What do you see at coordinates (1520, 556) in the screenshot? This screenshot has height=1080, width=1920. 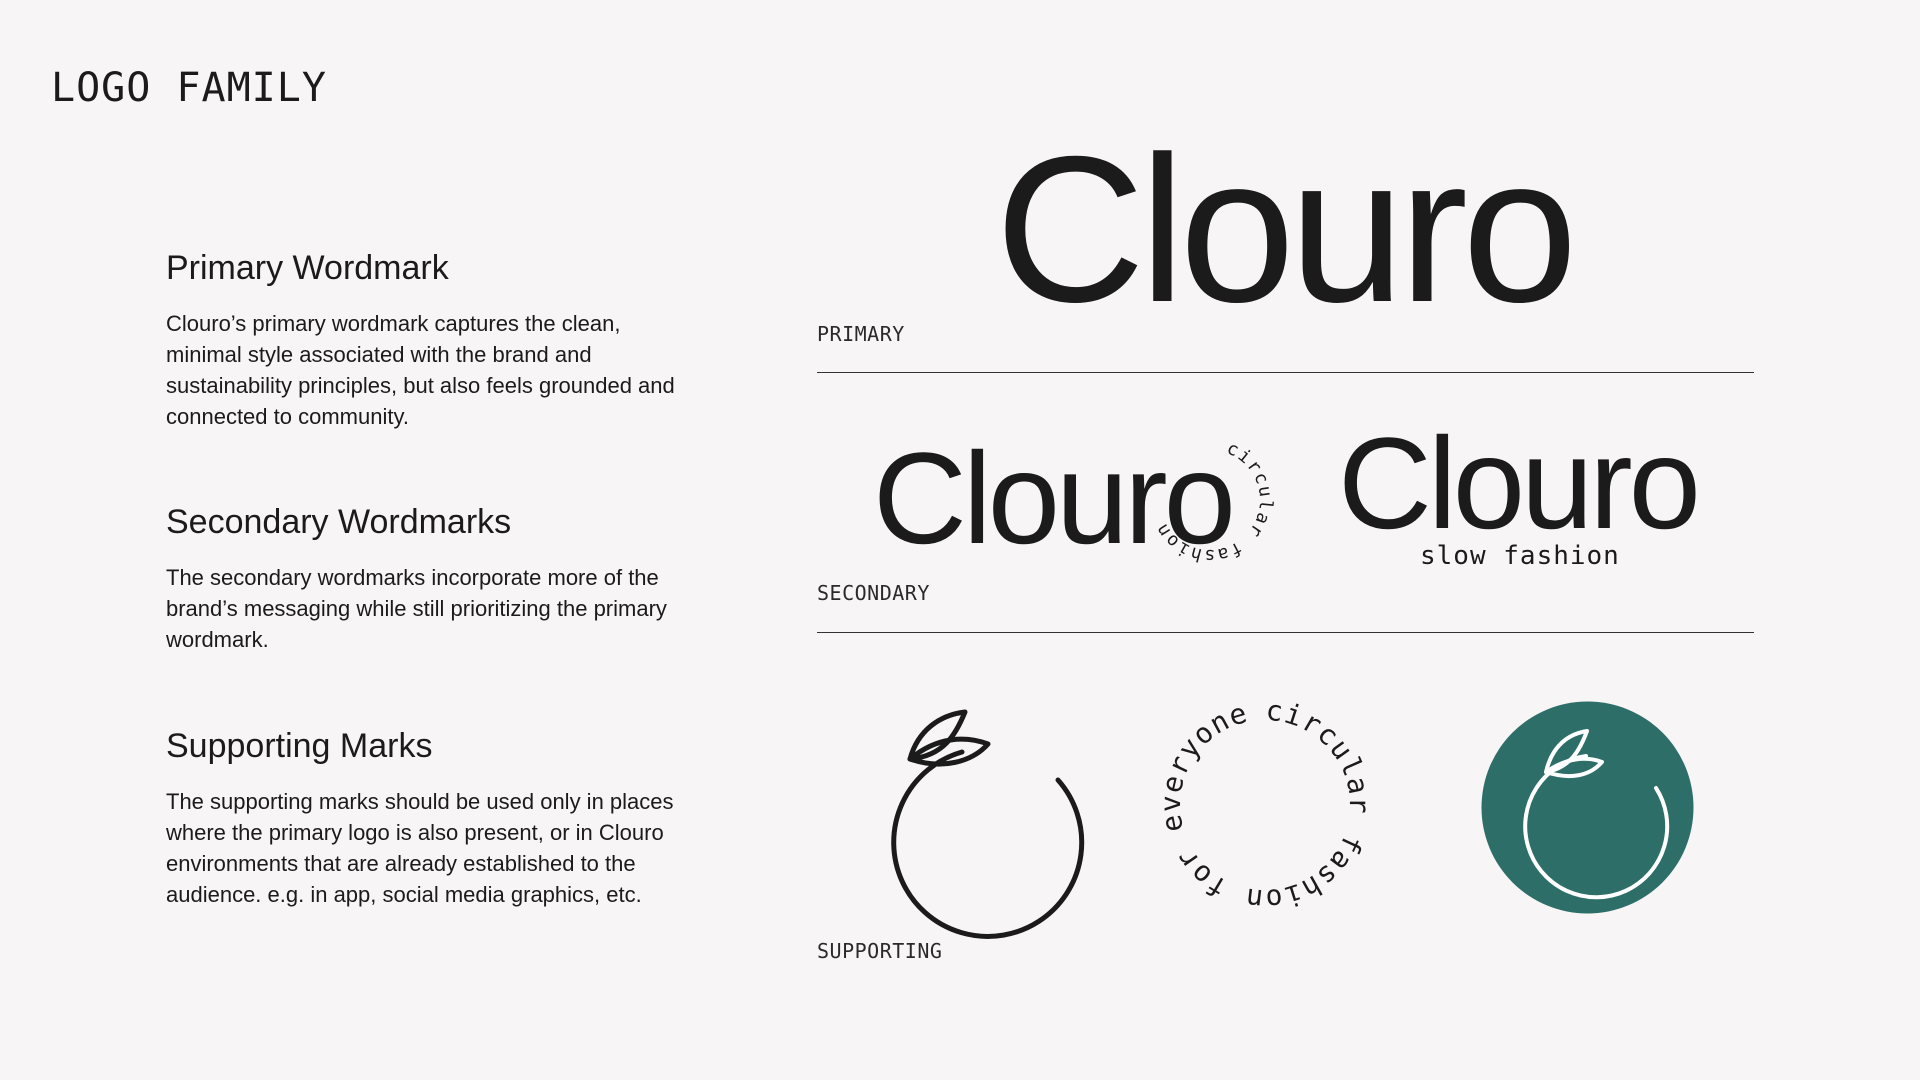 I see `slow-fashion-tagline: slow fashion` at bounding box center [1520, 556].